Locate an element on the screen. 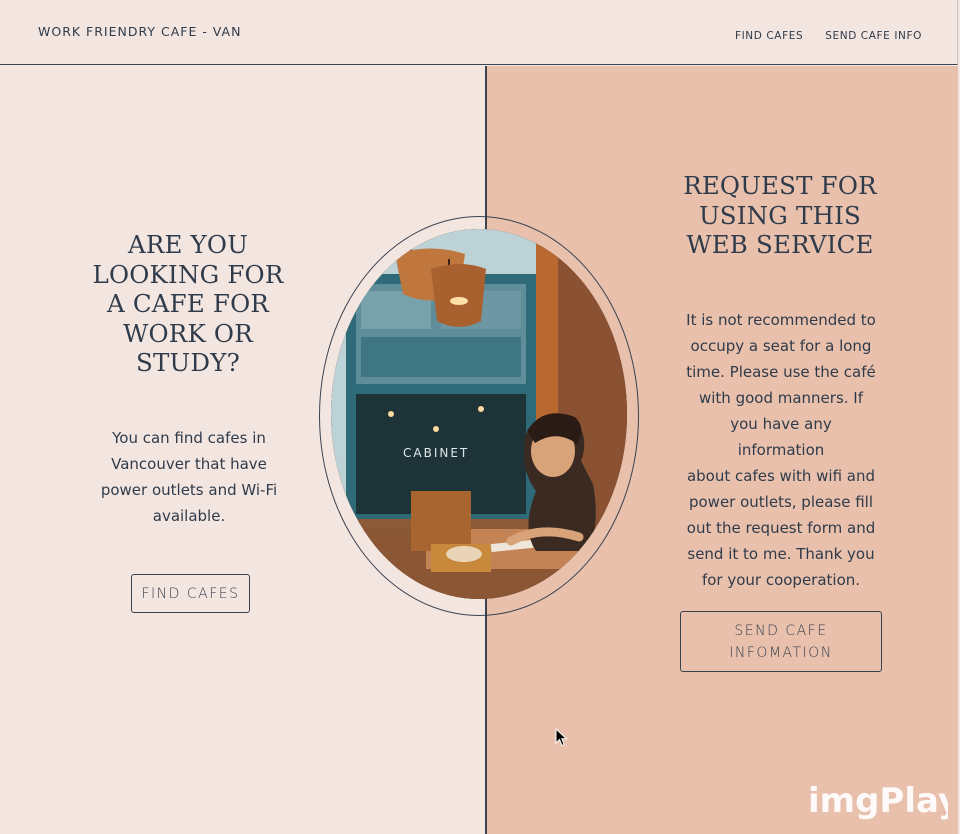  cafe-photo: CABINET is located at coordinates (479, 414).